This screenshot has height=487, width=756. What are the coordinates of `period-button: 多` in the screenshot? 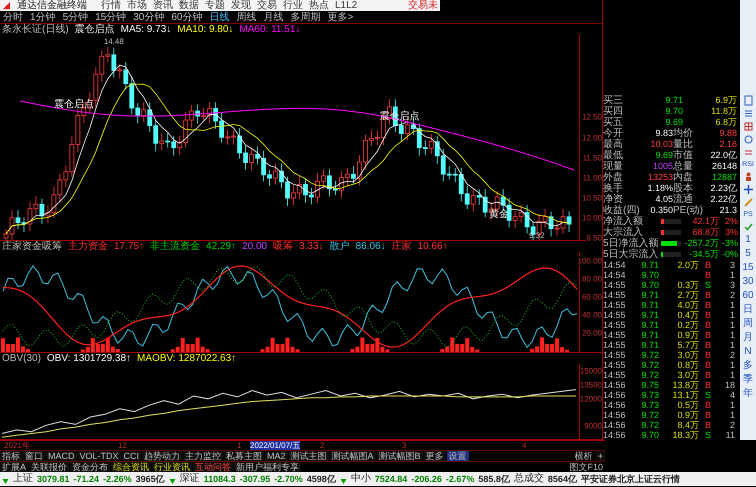 It's located at (748, 366).